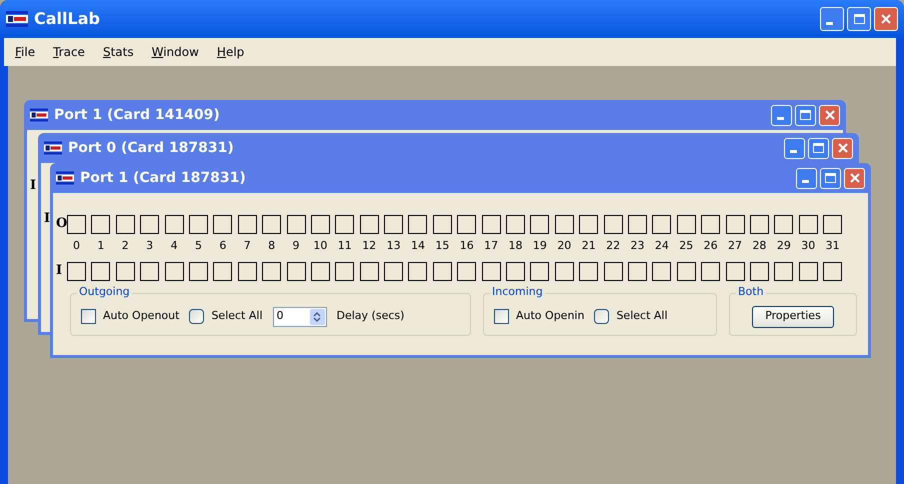  What do you see at coordinates (317, 316) in the screenshot?
I see `spin-arrows-icon` at bounding box center [317, 316].